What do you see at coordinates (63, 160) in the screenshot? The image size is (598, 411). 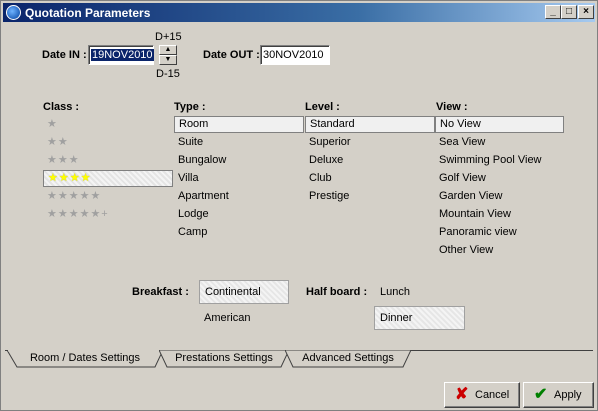 I see `star-rating-icon: ★★★` at bounding box center [63, 160].